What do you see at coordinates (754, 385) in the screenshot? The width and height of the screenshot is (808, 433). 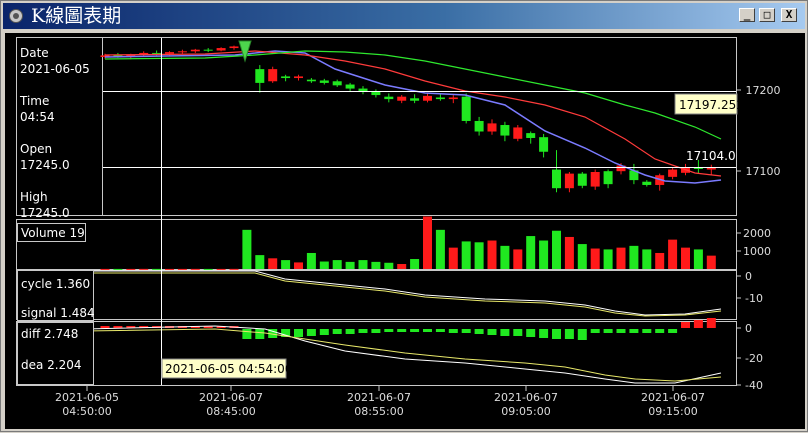 I see `macd-tick-minus40: -40` at bounding box center [754, 385].